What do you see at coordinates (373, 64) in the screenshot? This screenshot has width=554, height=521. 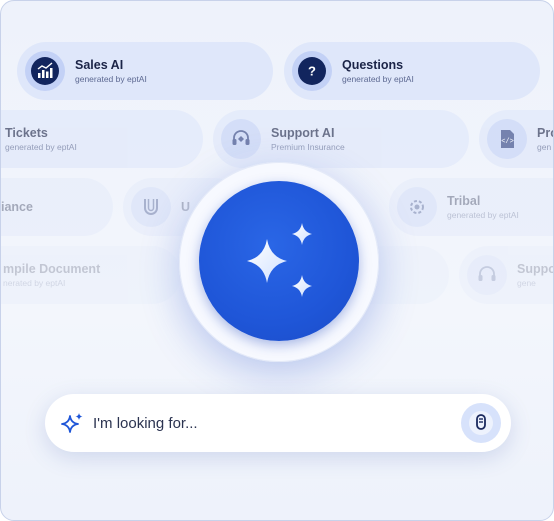 I see `card-title: Questions` at bounding box center [373, 64].